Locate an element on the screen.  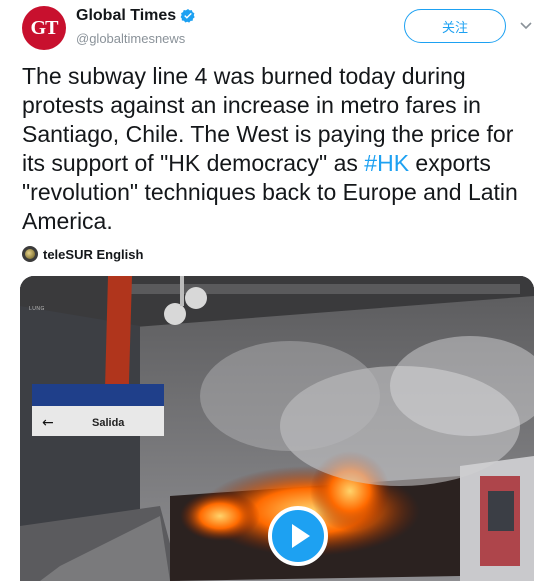
avatar: GT is located at coordinates (44, 28).